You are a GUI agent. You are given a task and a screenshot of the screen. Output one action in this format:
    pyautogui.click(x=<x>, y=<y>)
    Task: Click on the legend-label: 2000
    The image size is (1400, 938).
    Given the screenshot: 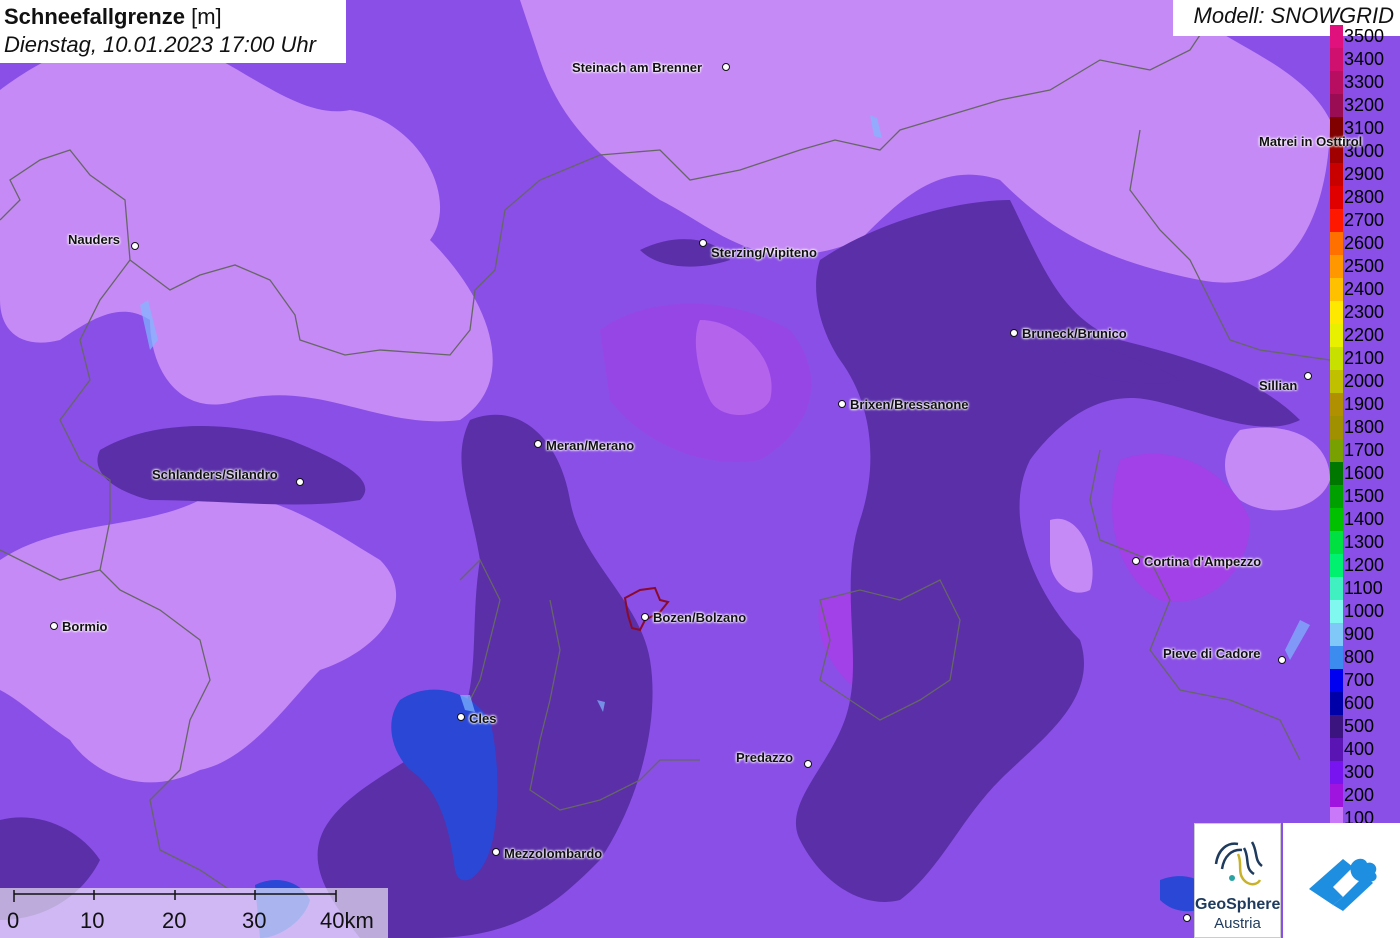 What is the action you would take?
    pyautogui.click(x=1364, y=381)
    